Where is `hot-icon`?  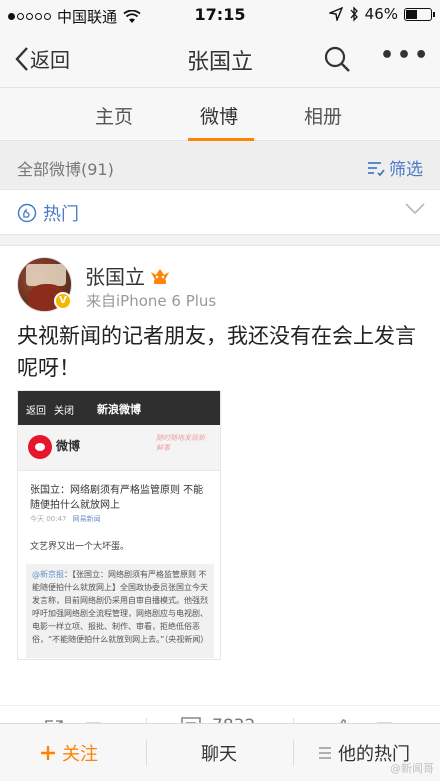 hot-icon is located at coordinates (27, 213).